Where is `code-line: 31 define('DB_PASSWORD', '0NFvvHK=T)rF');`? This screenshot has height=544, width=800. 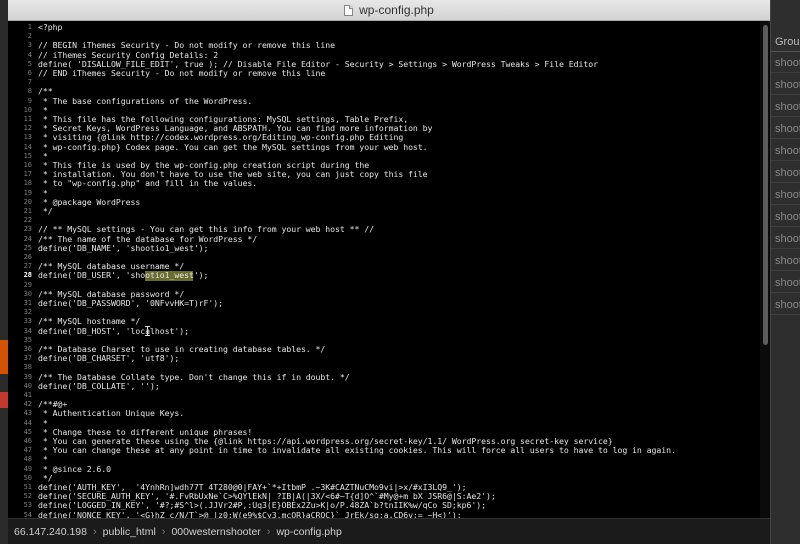
code-line: 31 define('DB_PASSWORD', '0NFvvHK=T)rF'); is located at coordinates (391, 303).